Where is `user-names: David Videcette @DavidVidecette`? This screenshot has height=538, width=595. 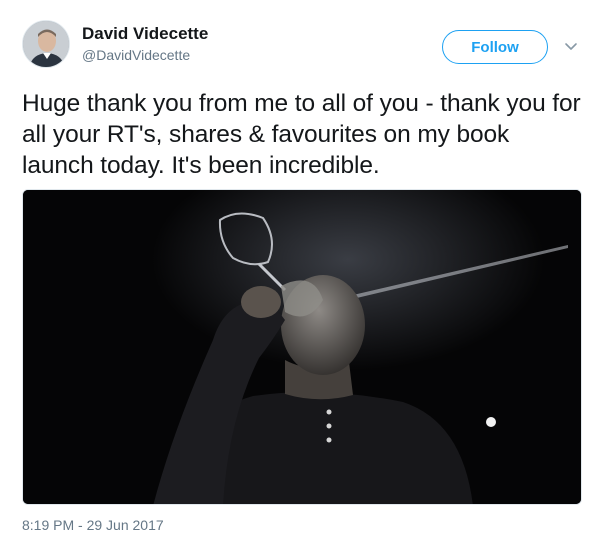 user-names: David Videcette @DavidVidecette is located at coordinates (145, 44).